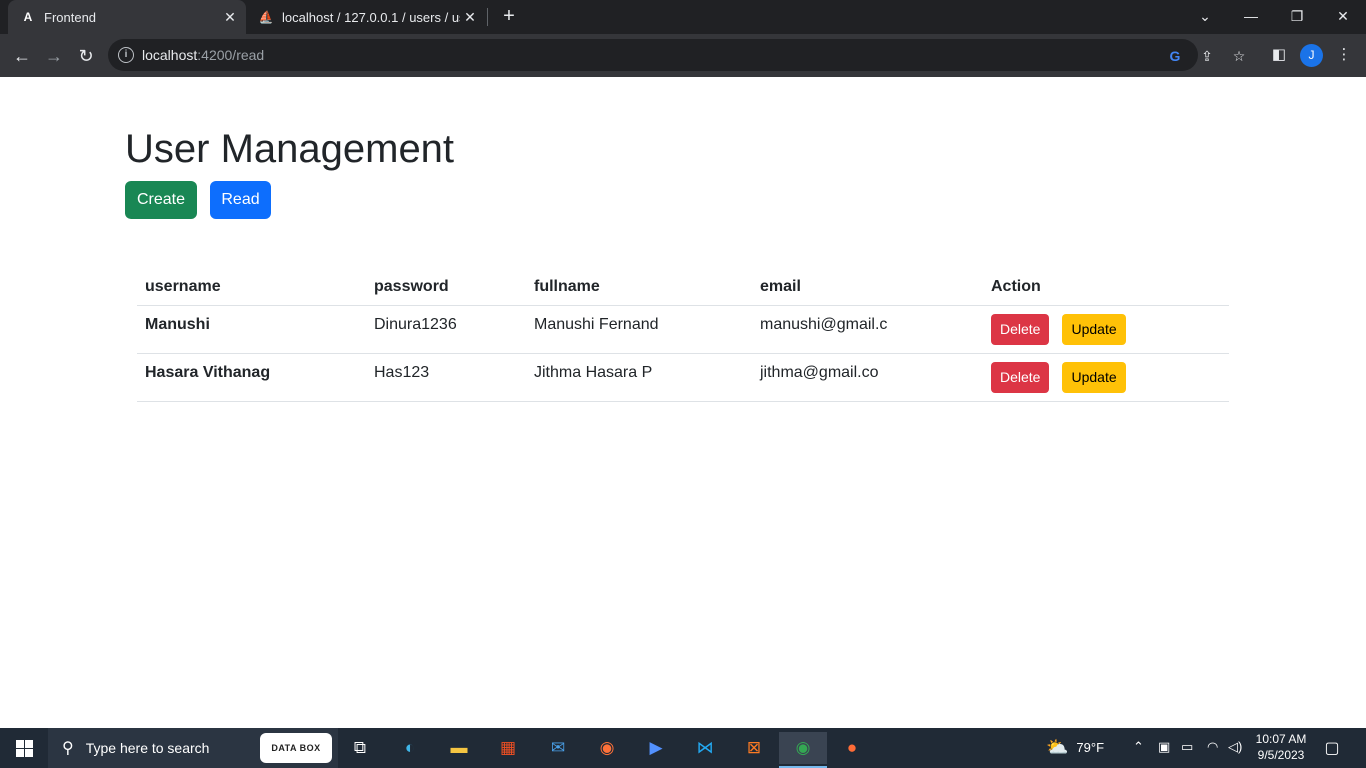 The width and height of the screenshot is (1366, 768). Describe the element at coordinates (1344, 55) in the screenshot. I see `menu-kebab-icon: ⋮` at that location.